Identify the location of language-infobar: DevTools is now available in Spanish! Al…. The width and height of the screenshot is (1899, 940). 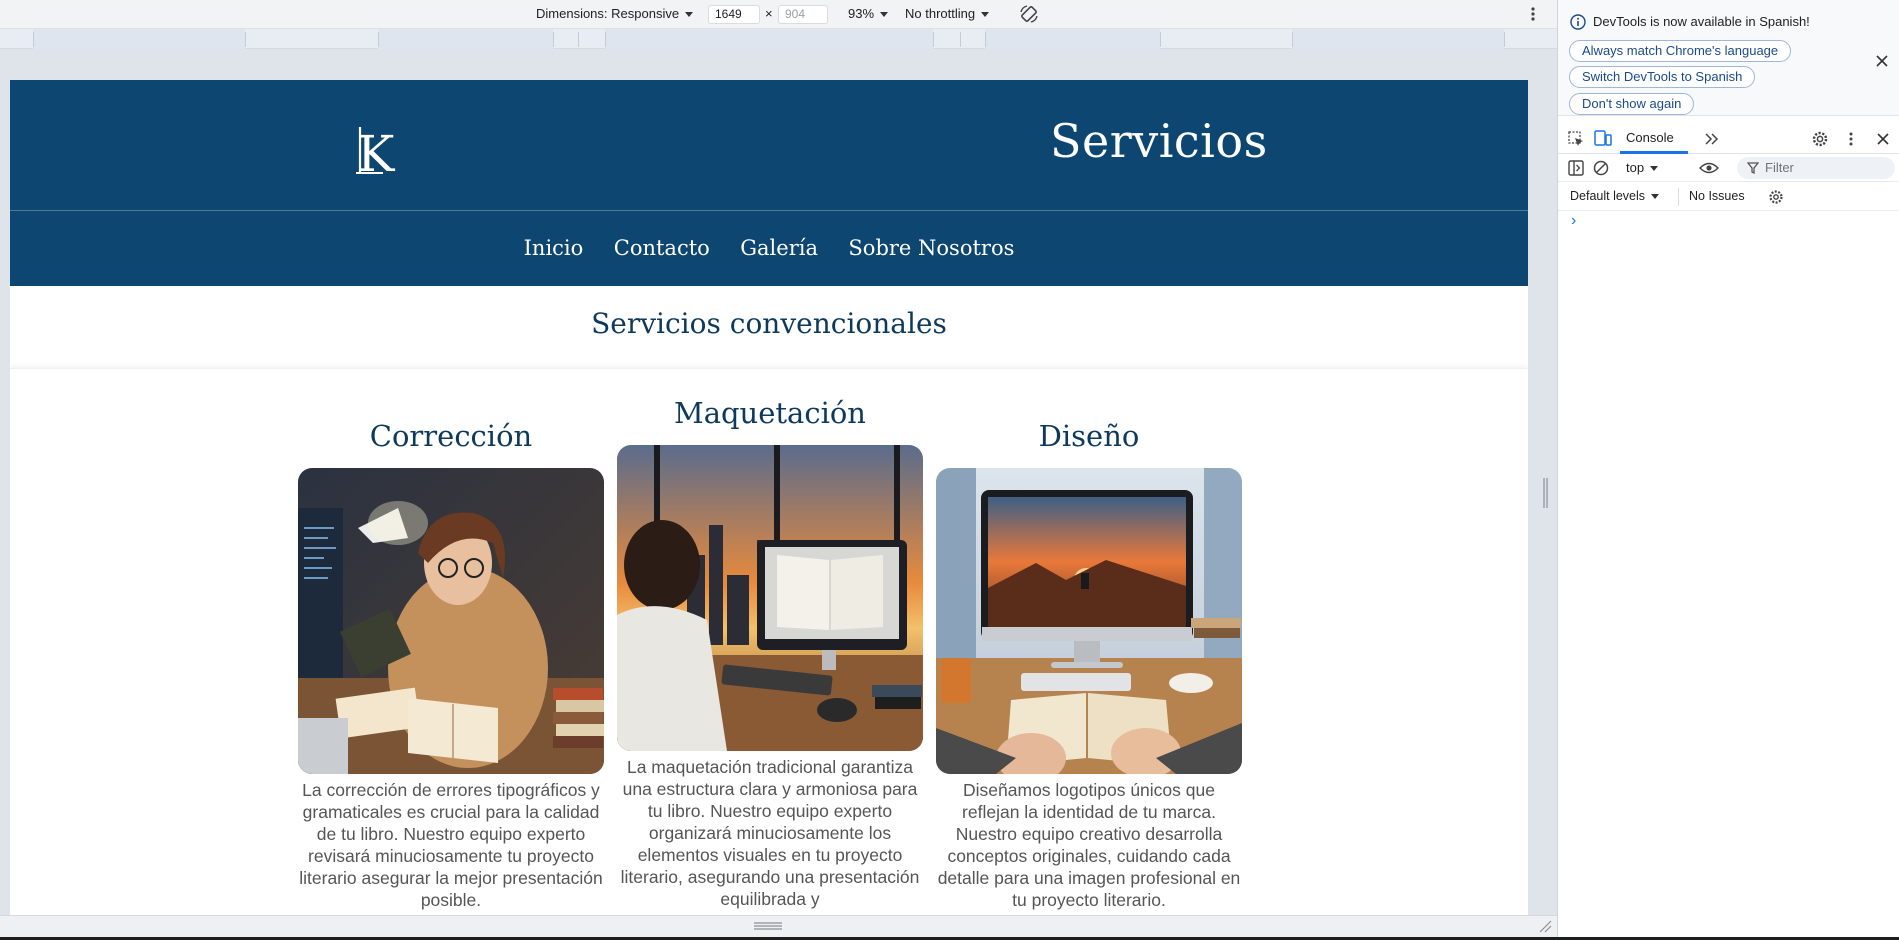
(1728, 58).